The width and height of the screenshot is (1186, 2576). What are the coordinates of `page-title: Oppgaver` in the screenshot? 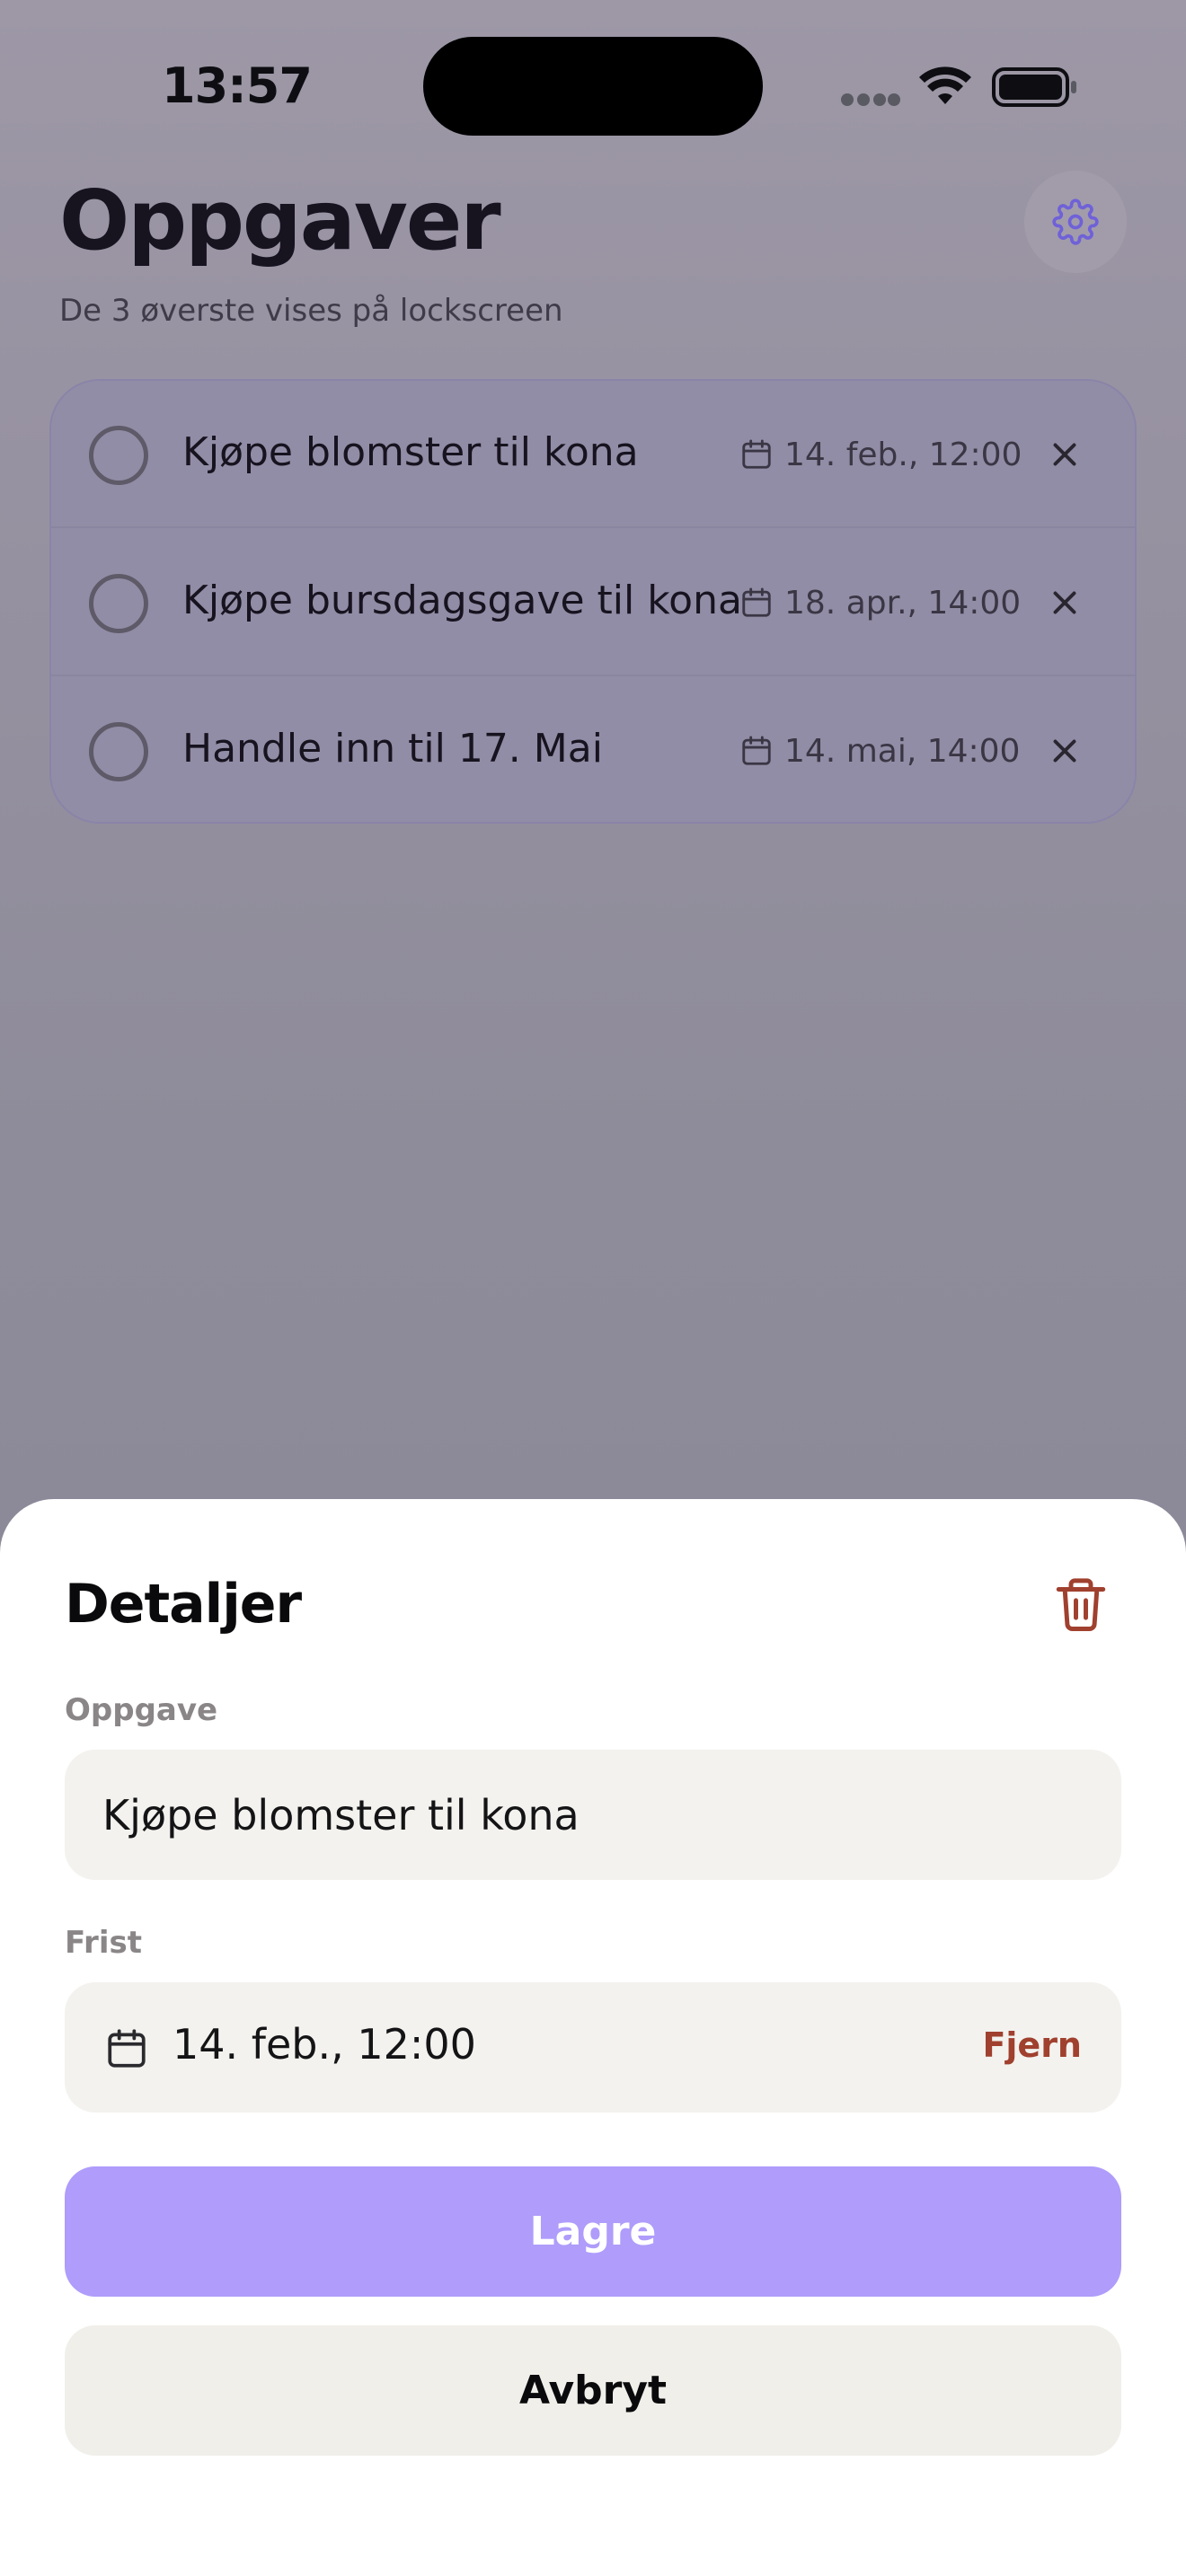 It's located at (280, 220).